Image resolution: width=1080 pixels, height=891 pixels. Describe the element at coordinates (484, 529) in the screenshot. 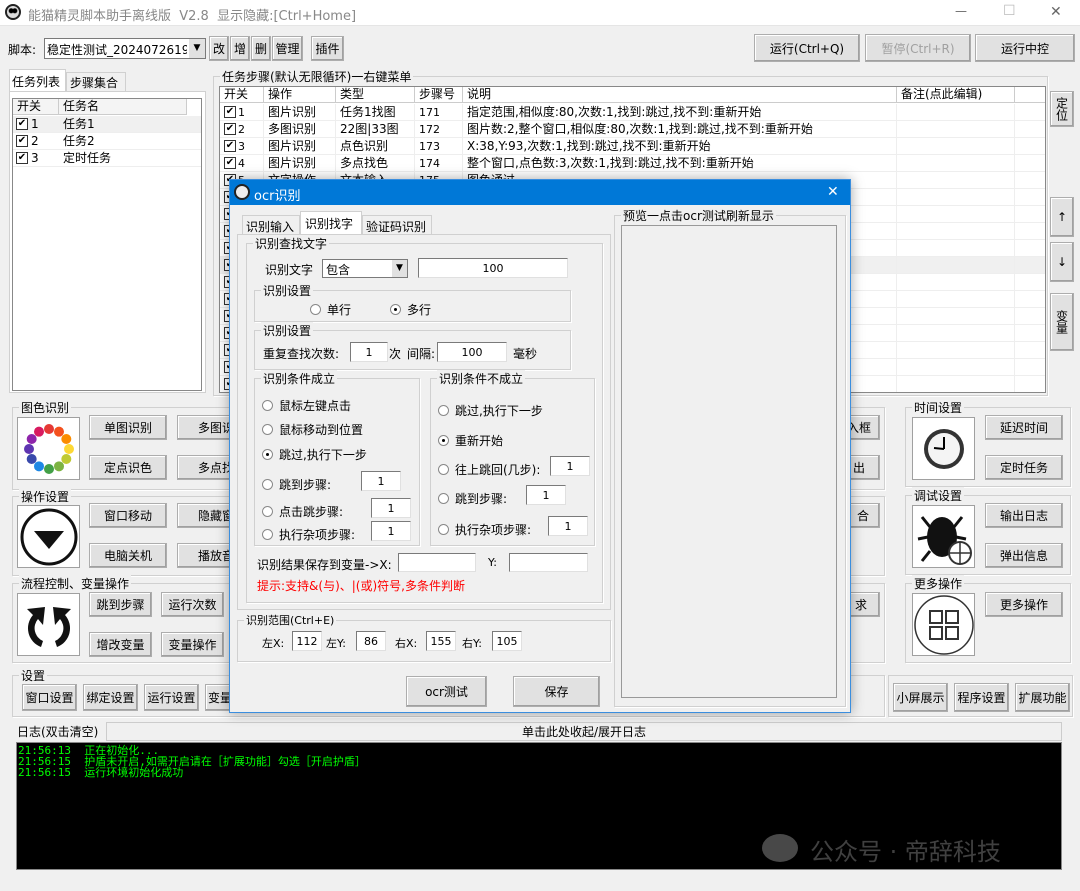

I see `fail-option: 执行杂项步骤:` at that location.